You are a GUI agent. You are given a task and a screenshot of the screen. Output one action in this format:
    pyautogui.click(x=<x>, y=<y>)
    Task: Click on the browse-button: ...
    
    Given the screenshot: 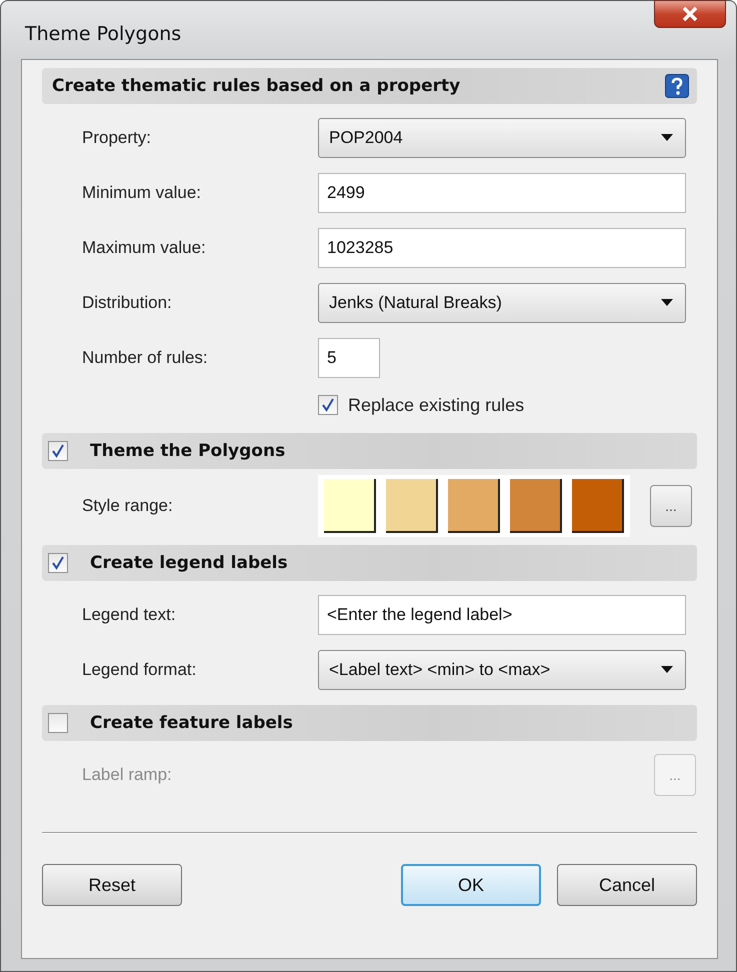 What is the action you would take?
    pyautogui.click(x=671, y=506)
    